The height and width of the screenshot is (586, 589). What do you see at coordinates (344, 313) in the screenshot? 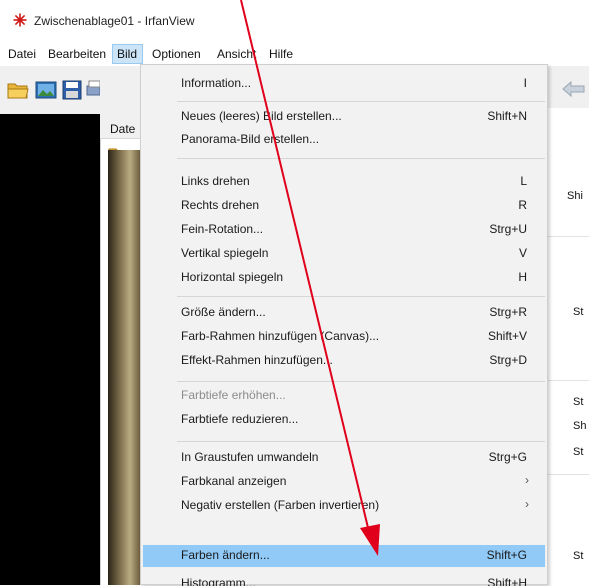
I see `menu-item-groesse-aendern: Größe ändern... Strg+R` at bounding box center [344, 313].